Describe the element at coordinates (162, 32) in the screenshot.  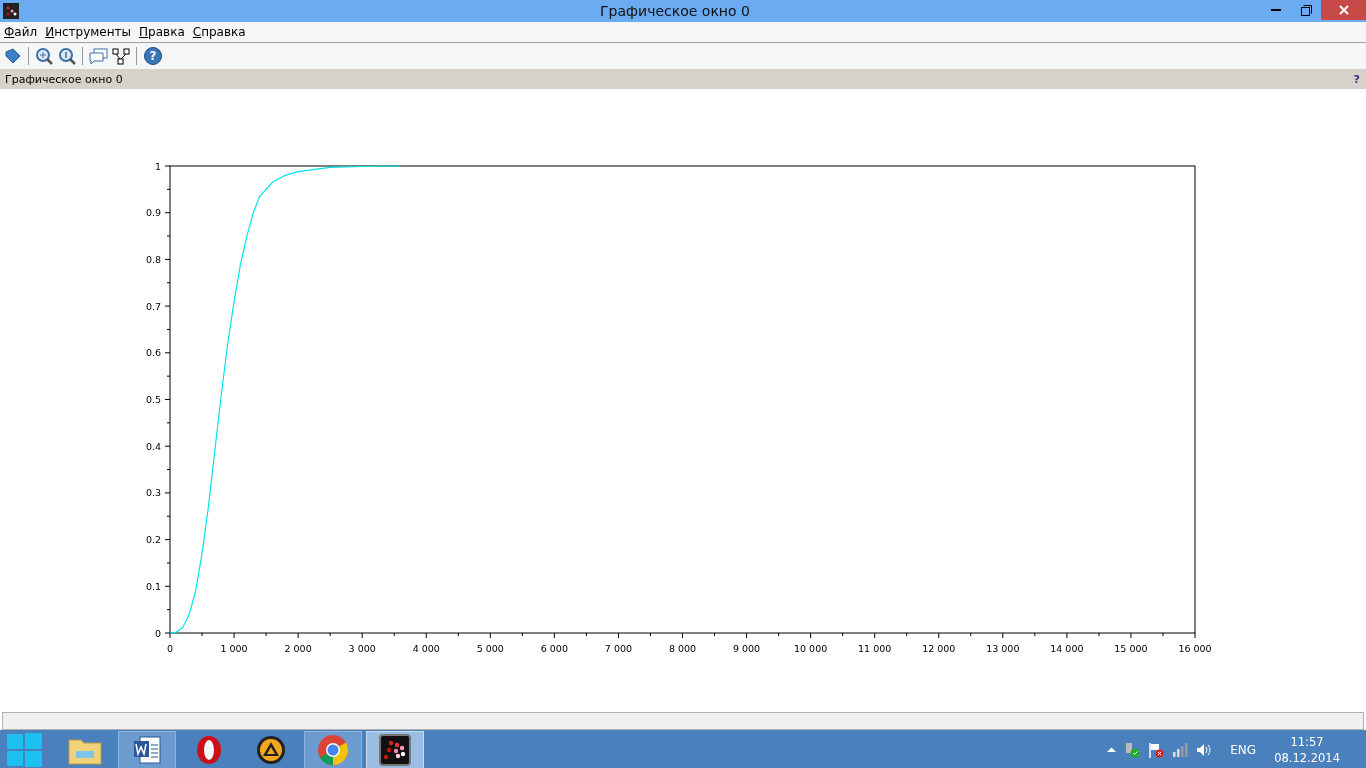
I see `menu-item: Правка` at that location.